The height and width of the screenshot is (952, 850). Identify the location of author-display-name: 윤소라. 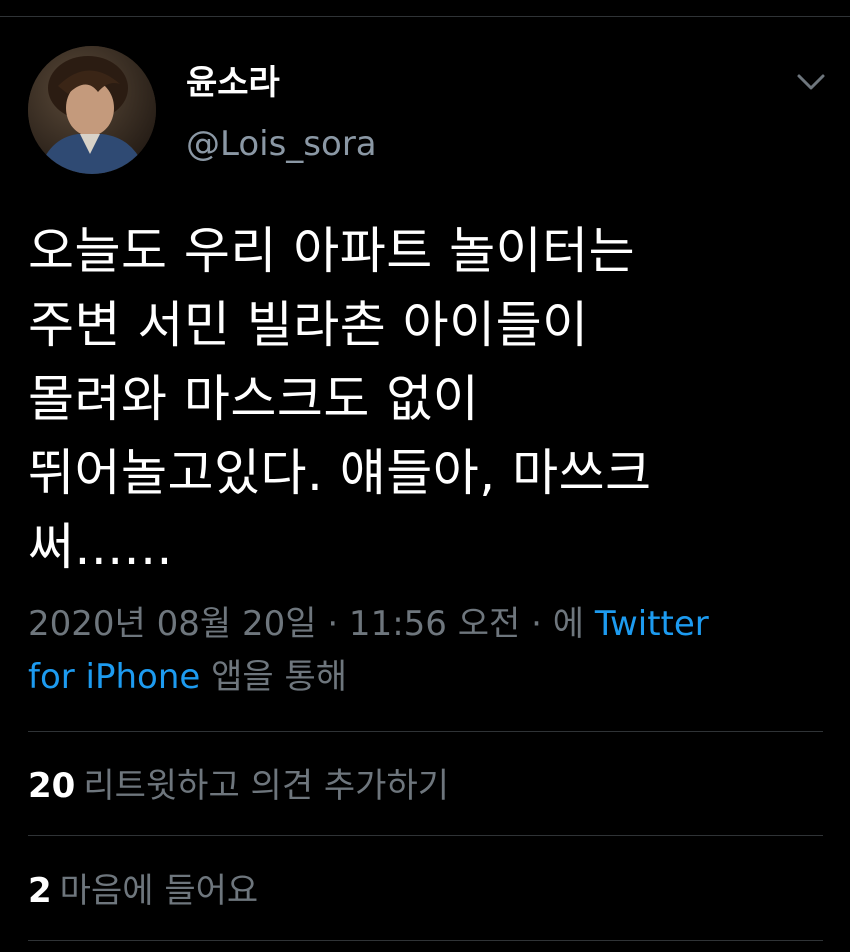
(233, 83).